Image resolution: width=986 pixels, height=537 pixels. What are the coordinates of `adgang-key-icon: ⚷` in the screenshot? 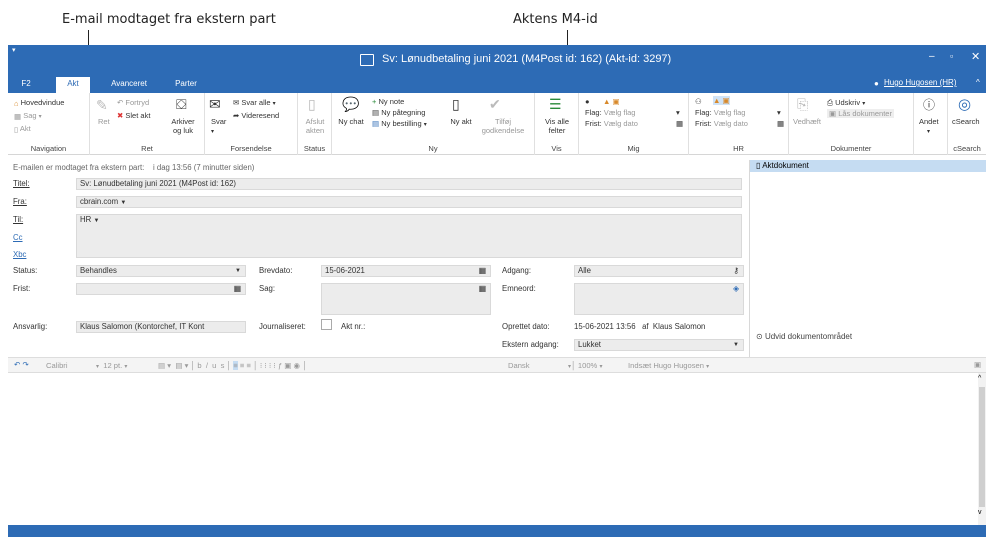 It's located at (736, 271).